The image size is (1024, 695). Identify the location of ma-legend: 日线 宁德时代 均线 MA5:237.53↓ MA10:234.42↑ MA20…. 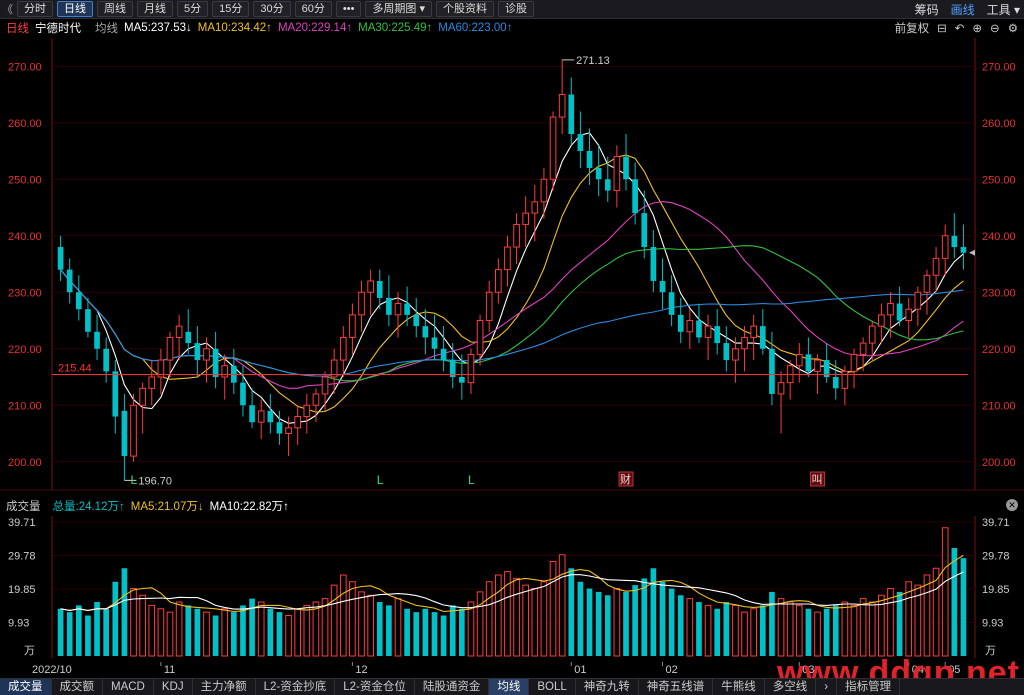
(512, 28).